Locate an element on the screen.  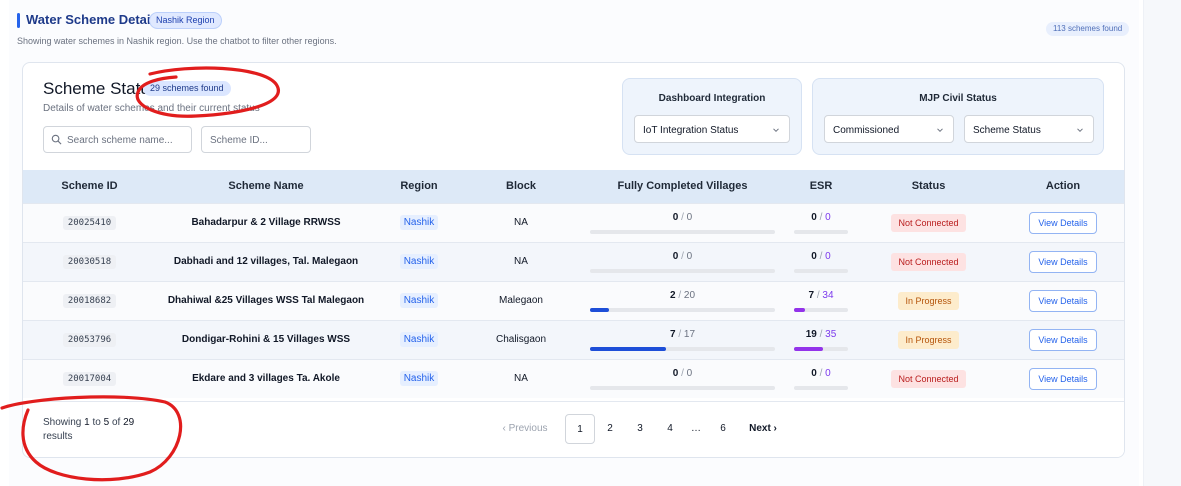
page-button-3: 3 is located at coordinates (640, 429).